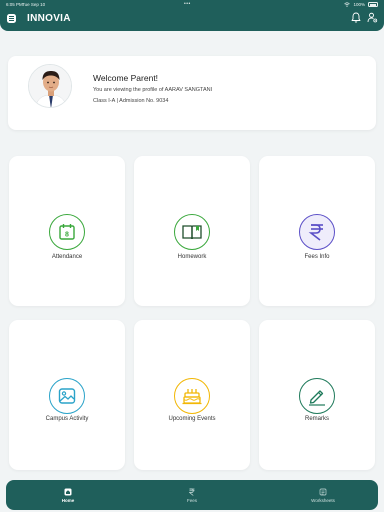 The width and height of the screenshot is (384, 512). Describe the element at coordinates (373, 4) in the screenshot. I see `battery-icon` at that location.